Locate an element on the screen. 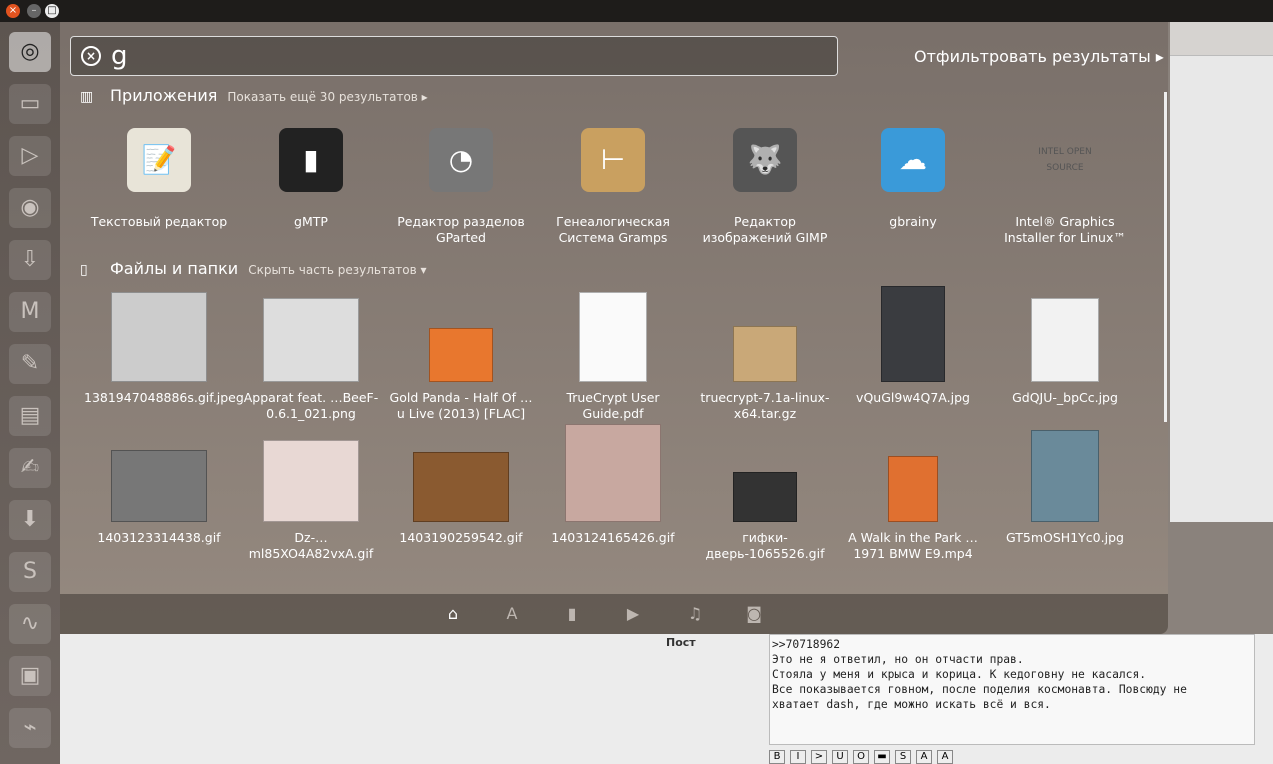 This screenshot has height=764, width=1273. apps-category-icon: ▥ is located at coordinates (87, 97).